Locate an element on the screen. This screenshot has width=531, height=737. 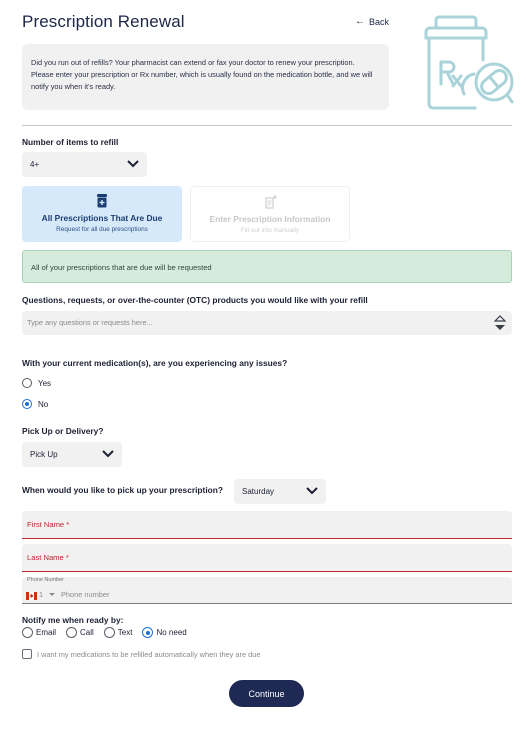
notify-option-no-need: No need is located at coordinates (164, 632).